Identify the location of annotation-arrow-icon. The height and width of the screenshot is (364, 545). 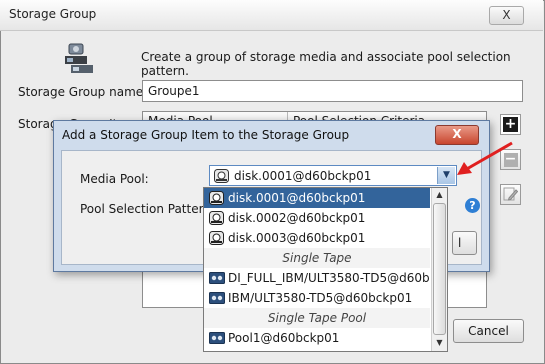
(486, 161).